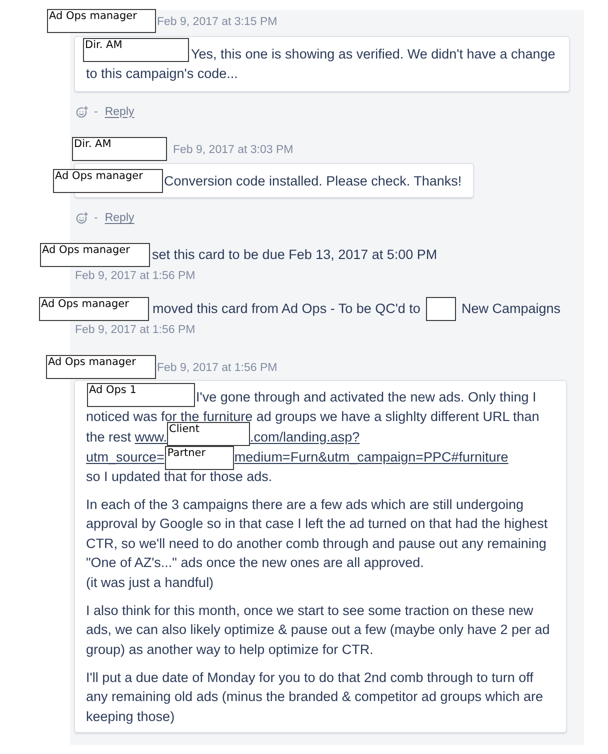  What do you see at coordinates (286, 309) in the screenshot?
I see `activity-text: moved this card from Ad Ops - To be QC'd to` at bounding box center [286, 309].